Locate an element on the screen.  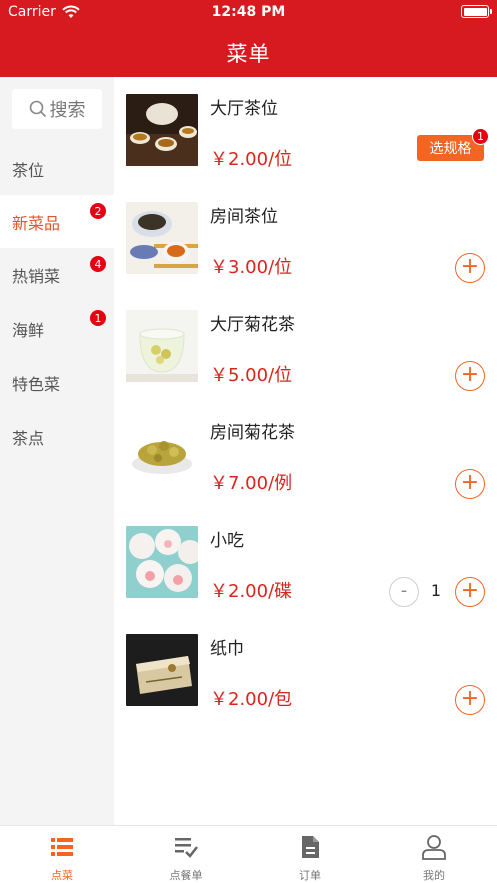
dish-price: ￥3.00/位 is located at coordinates (251, 267).